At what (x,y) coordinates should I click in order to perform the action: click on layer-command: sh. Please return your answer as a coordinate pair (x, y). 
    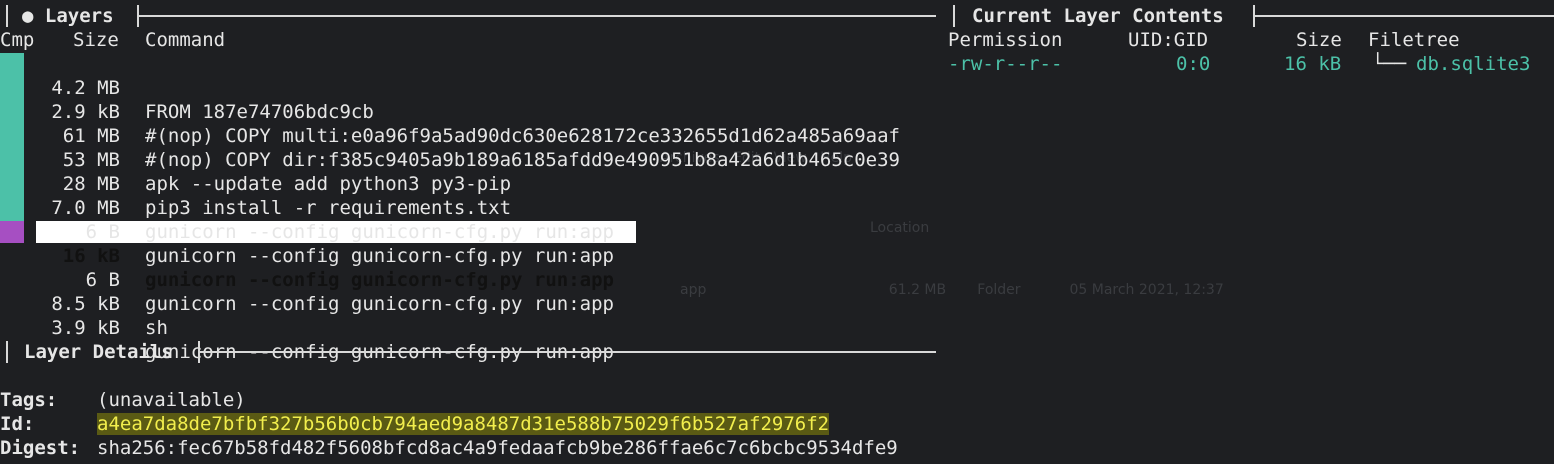
    Looking at the image, I should click on (156, 328).